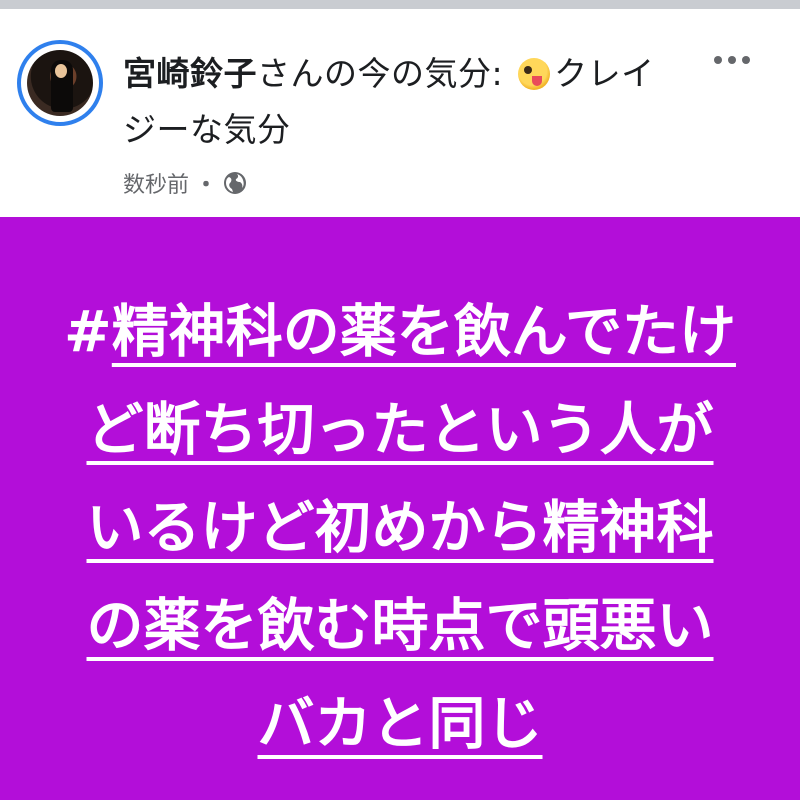 This screenshot has width=800, height=800. I want to click on author-name: 宮崎鈴子, so click(190, 73).